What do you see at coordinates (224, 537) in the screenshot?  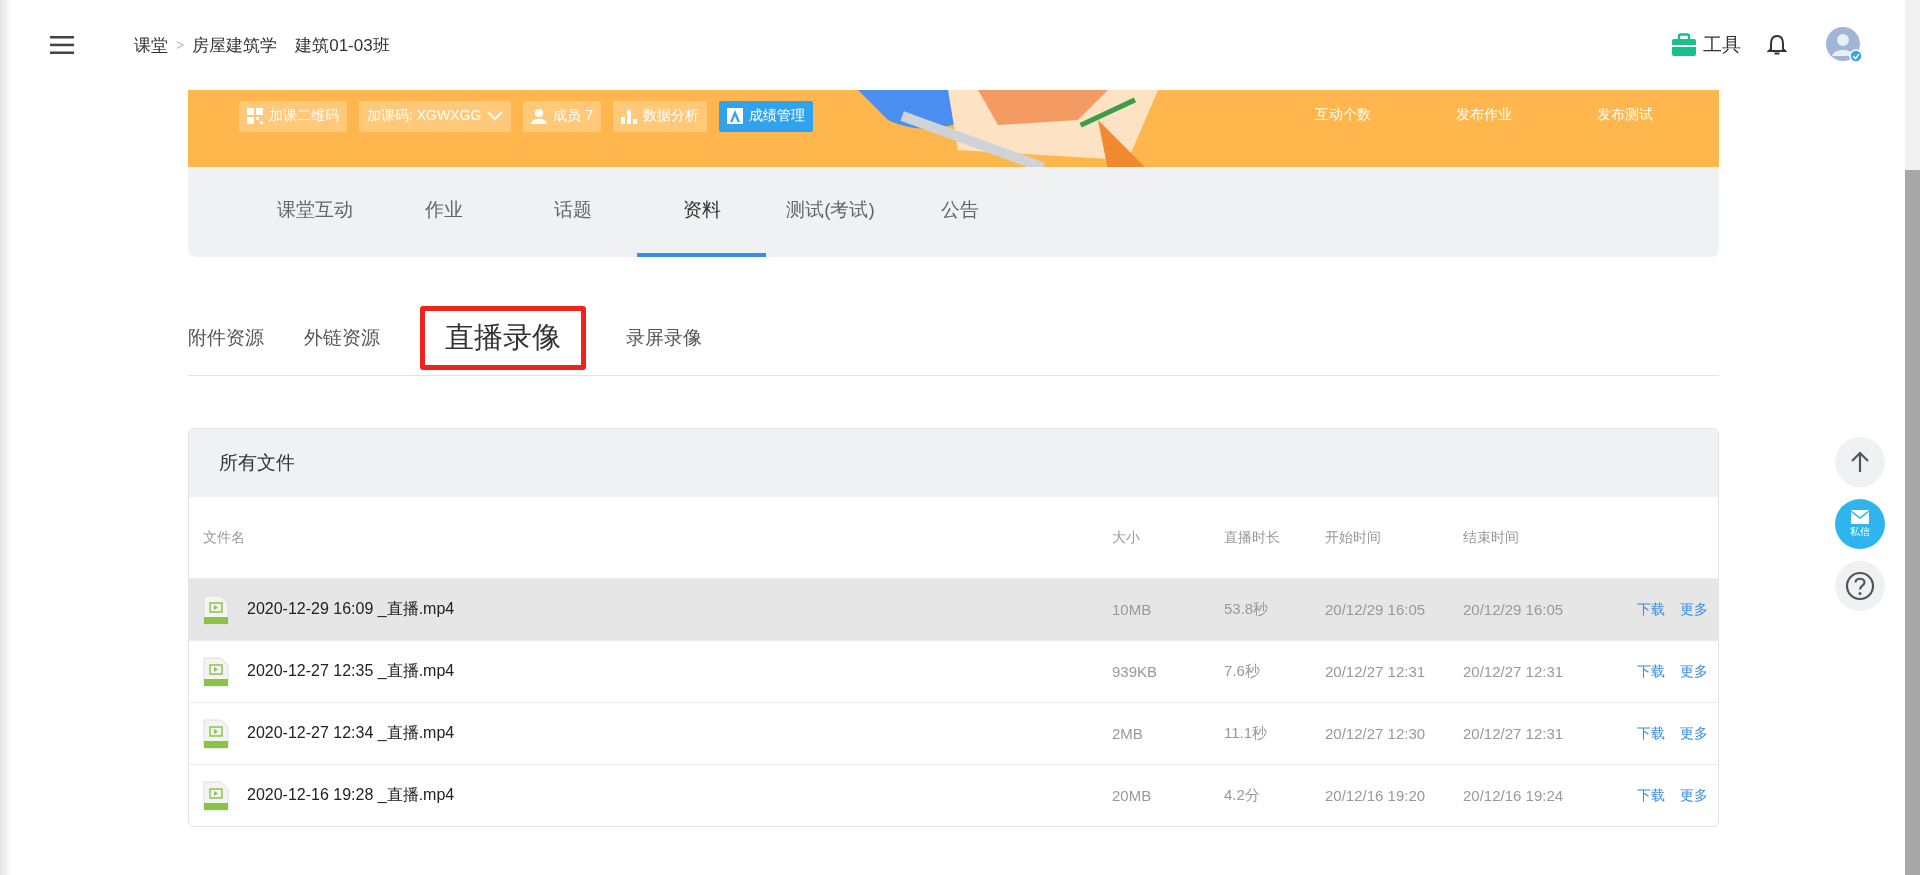 I see `column-header: 文件名` at bounding box center [224, 537].